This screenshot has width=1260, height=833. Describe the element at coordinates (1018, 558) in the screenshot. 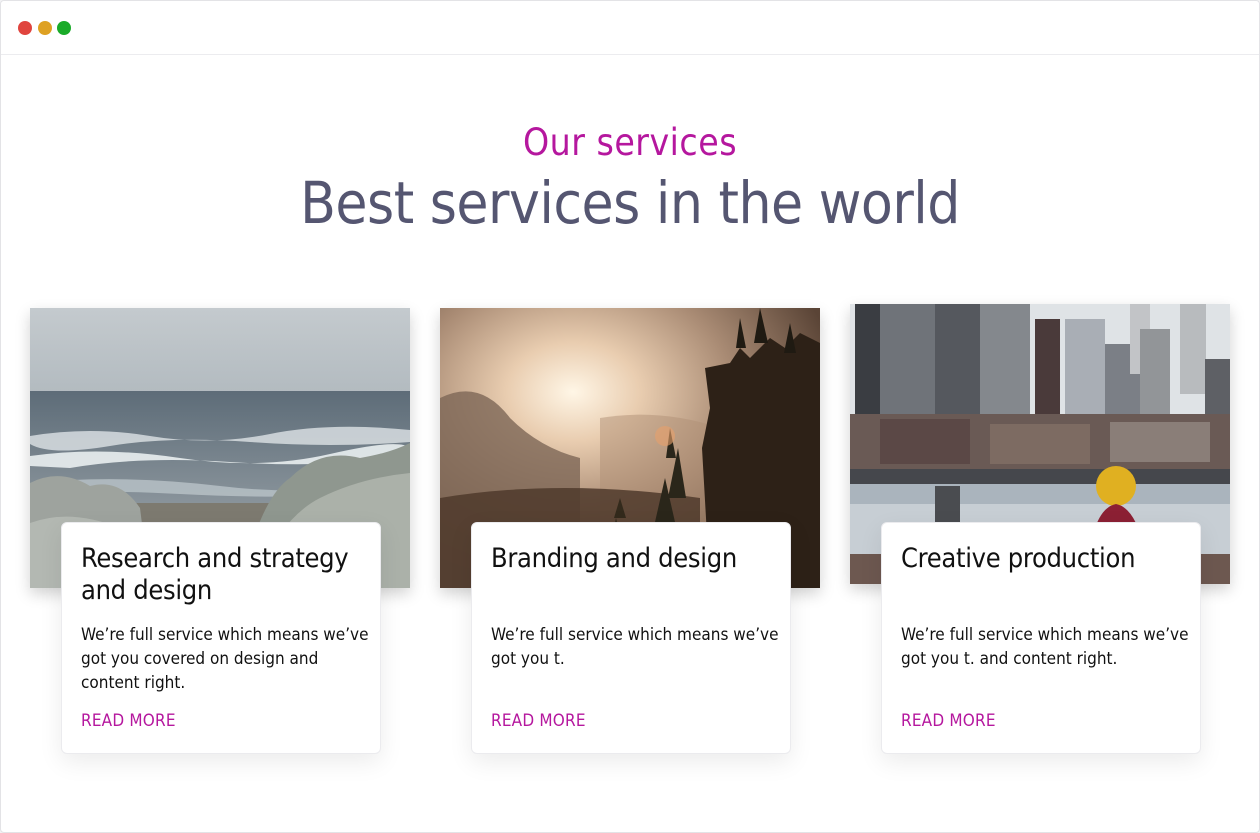

I see `card-title: Creative production` at that location.